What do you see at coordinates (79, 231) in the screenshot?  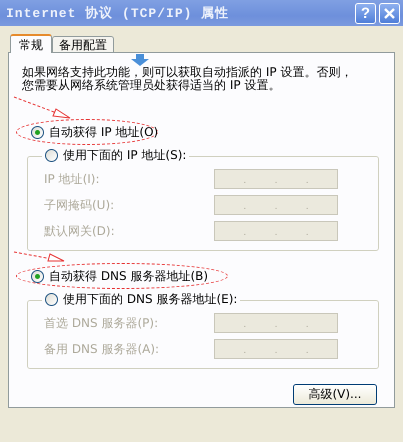 I see `field-label: 默认网关(D):` at bounding box center [79, 231].